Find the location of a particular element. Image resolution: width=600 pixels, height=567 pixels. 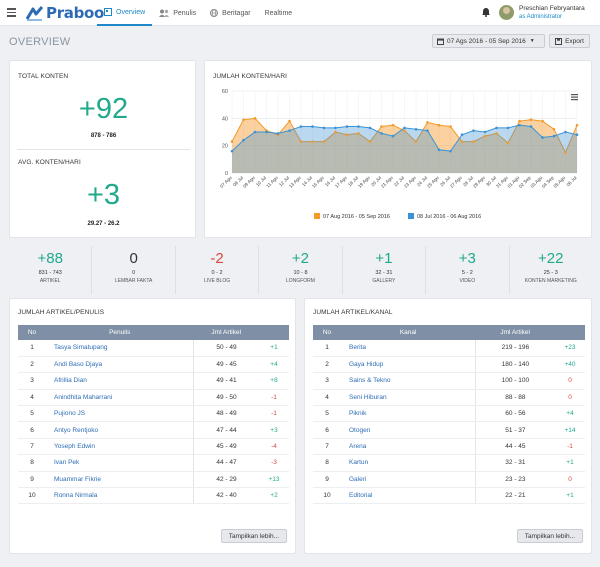

user-name: Preschian Febryantara is located at coordinates (552, 8).